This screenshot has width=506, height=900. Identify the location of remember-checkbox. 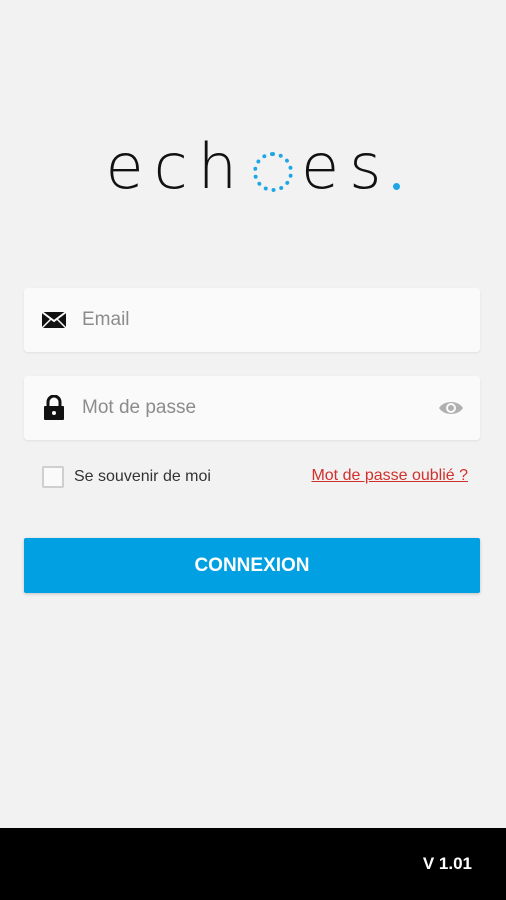
(53, 477).